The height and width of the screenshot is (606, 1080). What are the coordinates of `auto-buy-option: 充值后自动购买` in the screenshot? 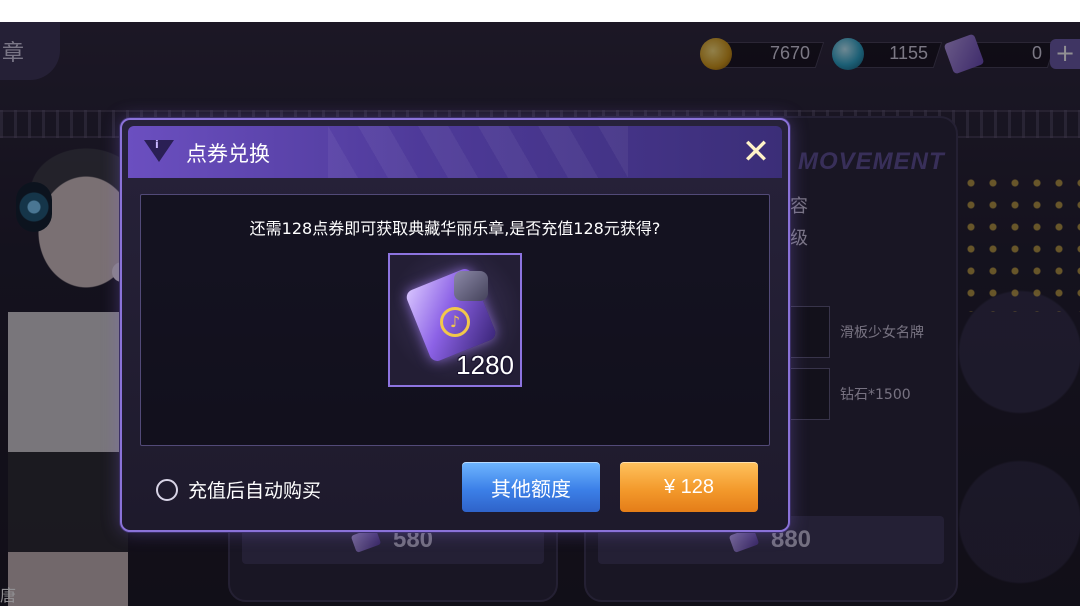 It's located at (238, 489).